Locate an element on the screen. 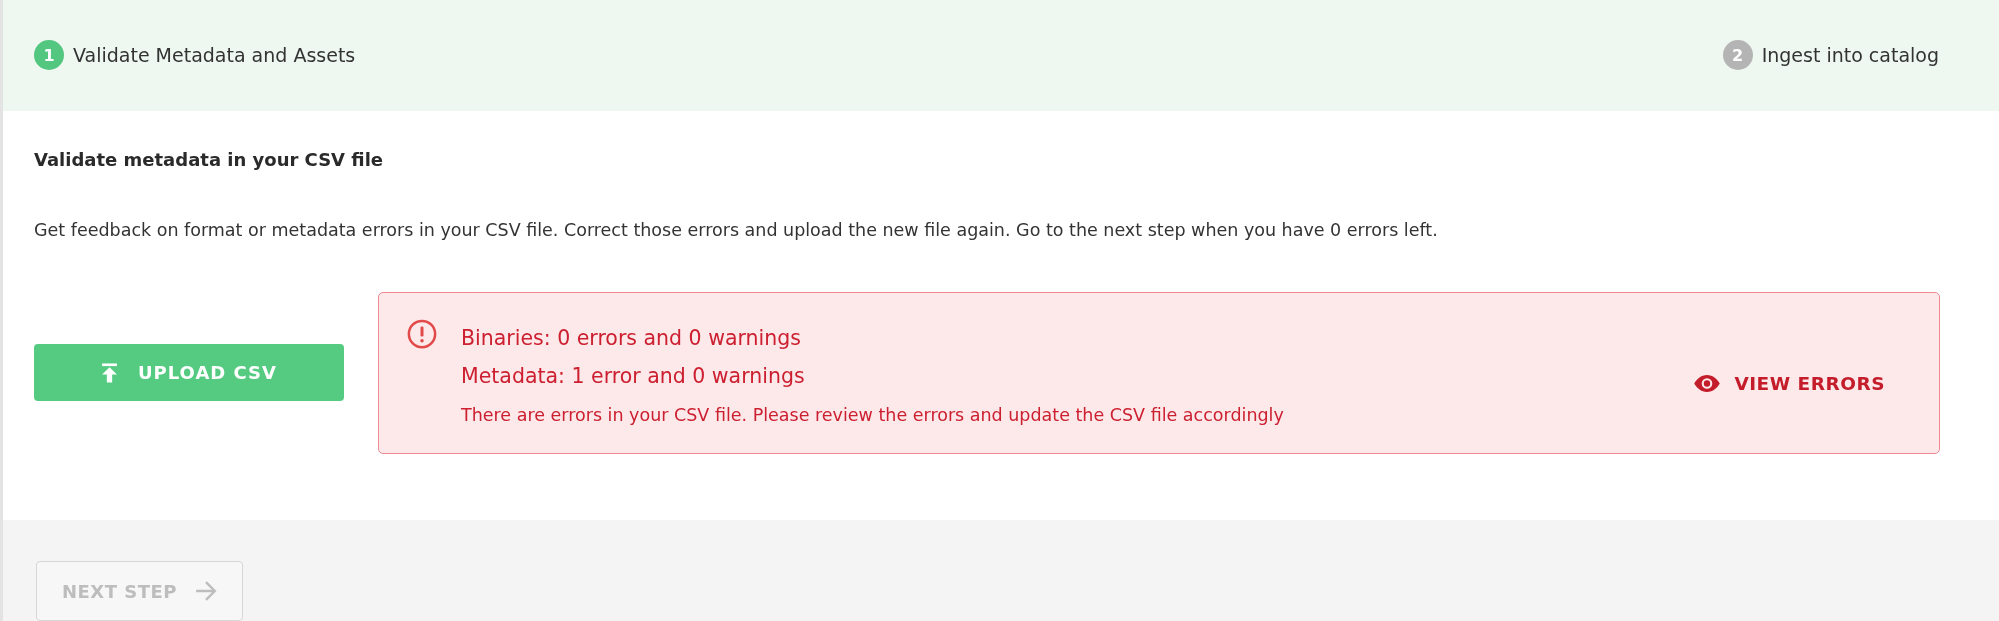  arrow-right-icon is located at coordinates (206, 591).